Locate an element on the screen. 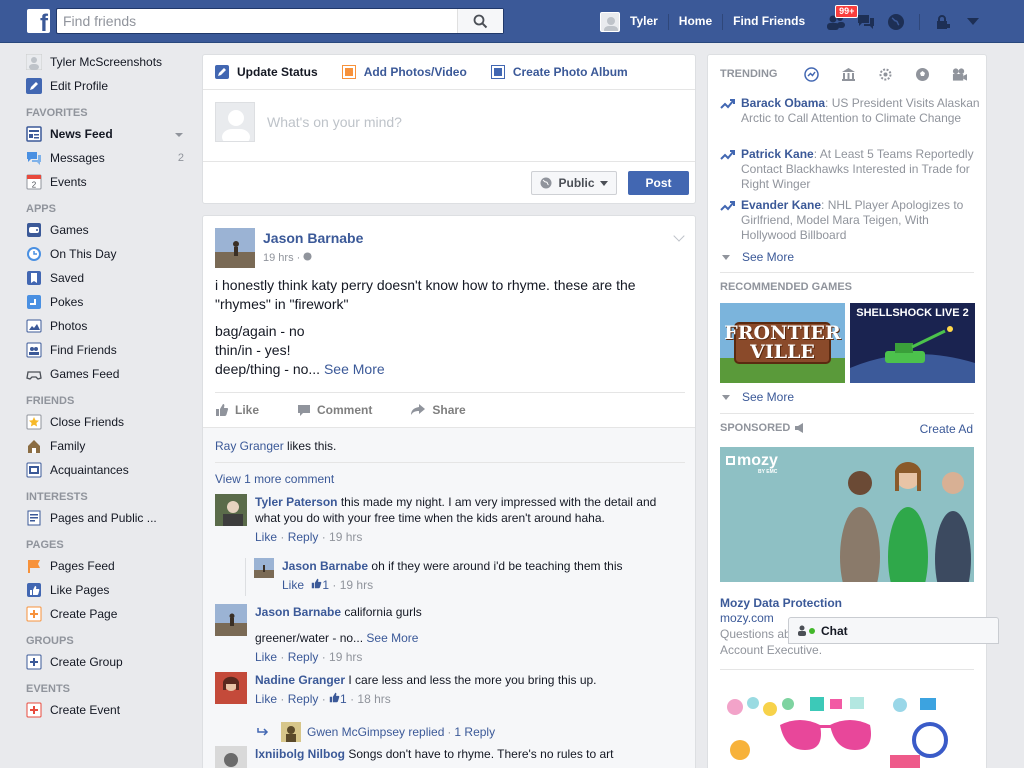 The height and width of the screenshot is (768, 1024). game-tile-shellshock: SHELLSHOCK LIVE 2 is located at coordinates (912, 343).